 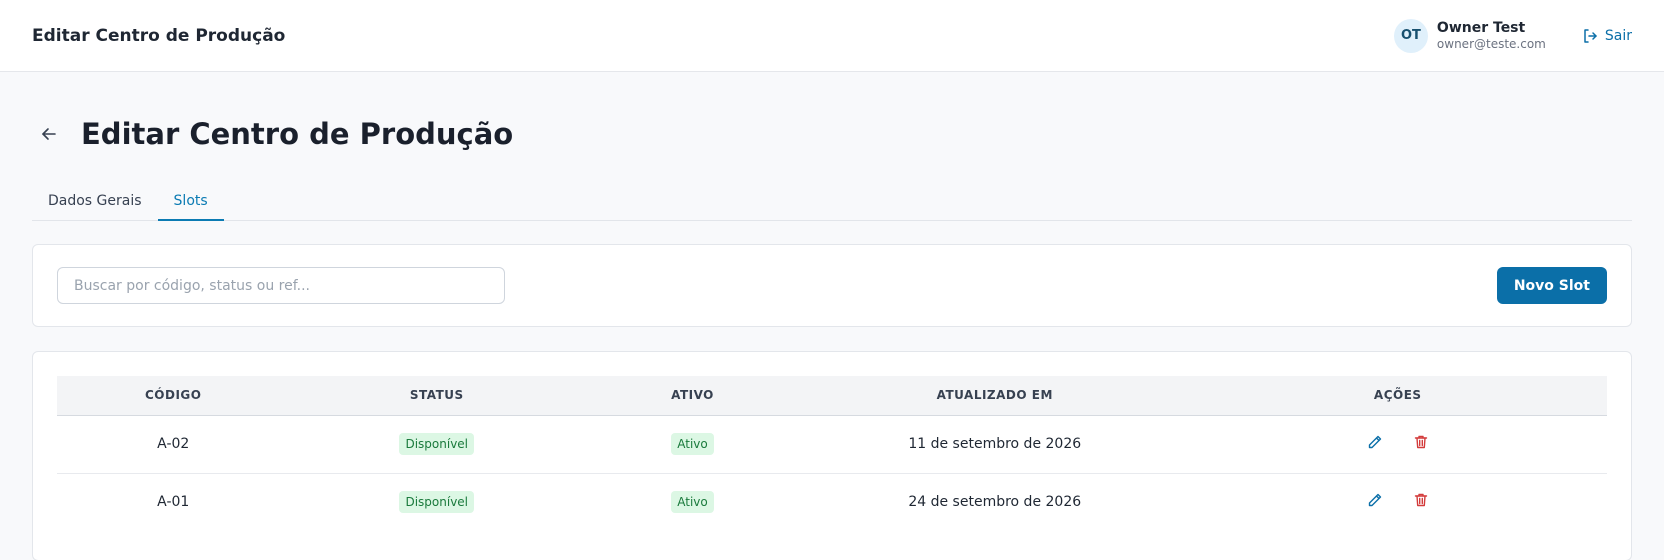 What do you see at coordinates (1551, 285) in the screenshot?
I see `new-slot-button: Novo Slot` at bounding box center [1551, 285].